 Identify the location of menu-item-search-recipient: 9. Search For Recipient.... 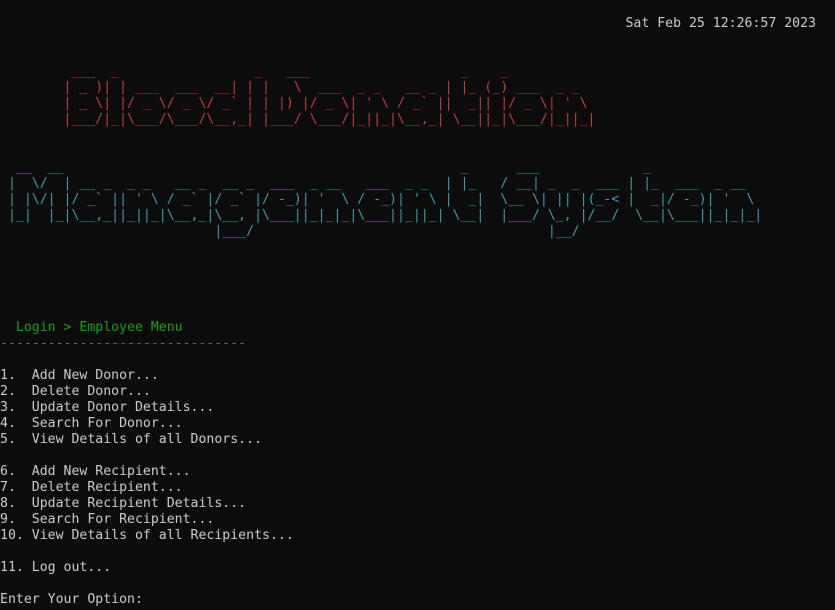
(147, 520).